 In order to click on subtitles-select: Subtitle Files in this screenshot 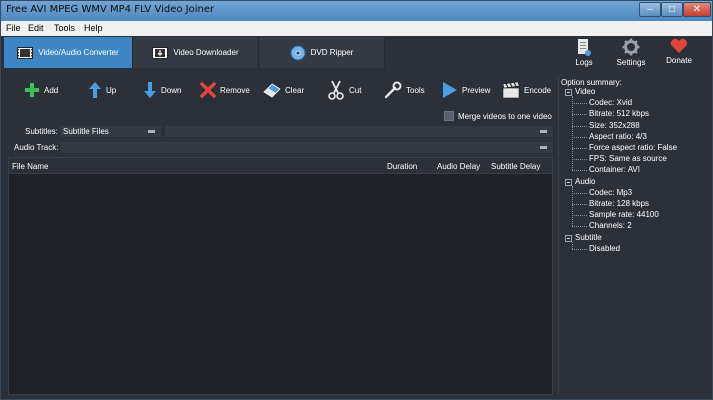, I will do `click(110, 131)`.